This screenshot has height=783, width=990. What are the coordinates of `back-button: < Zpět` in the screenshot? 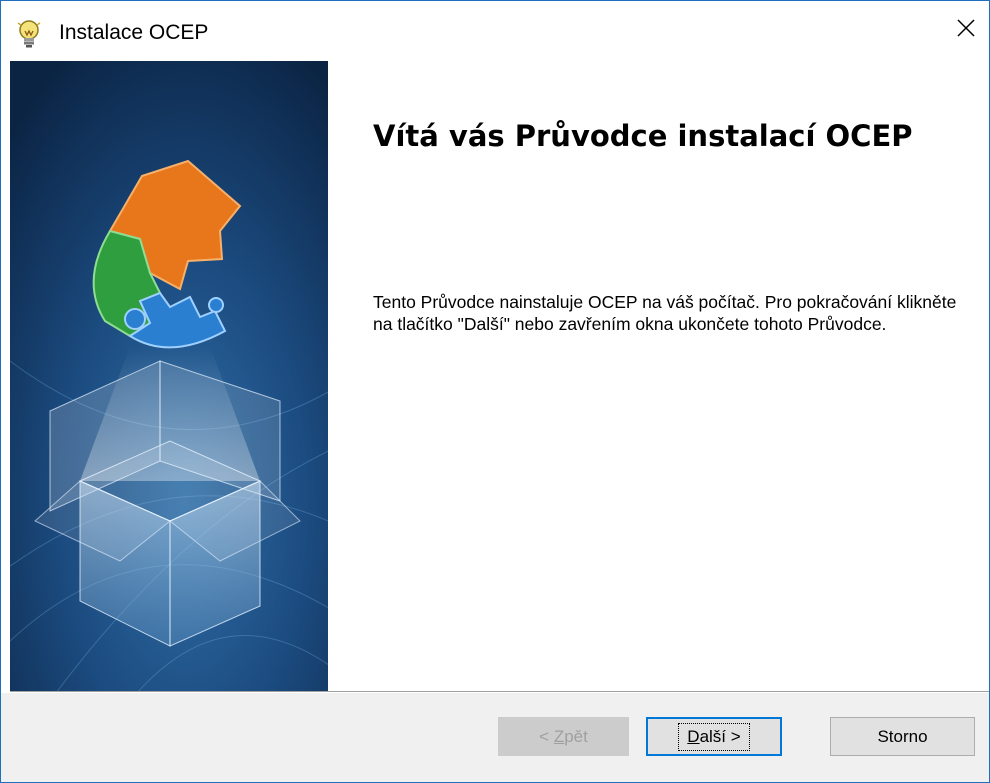 It's located at (563, 736).